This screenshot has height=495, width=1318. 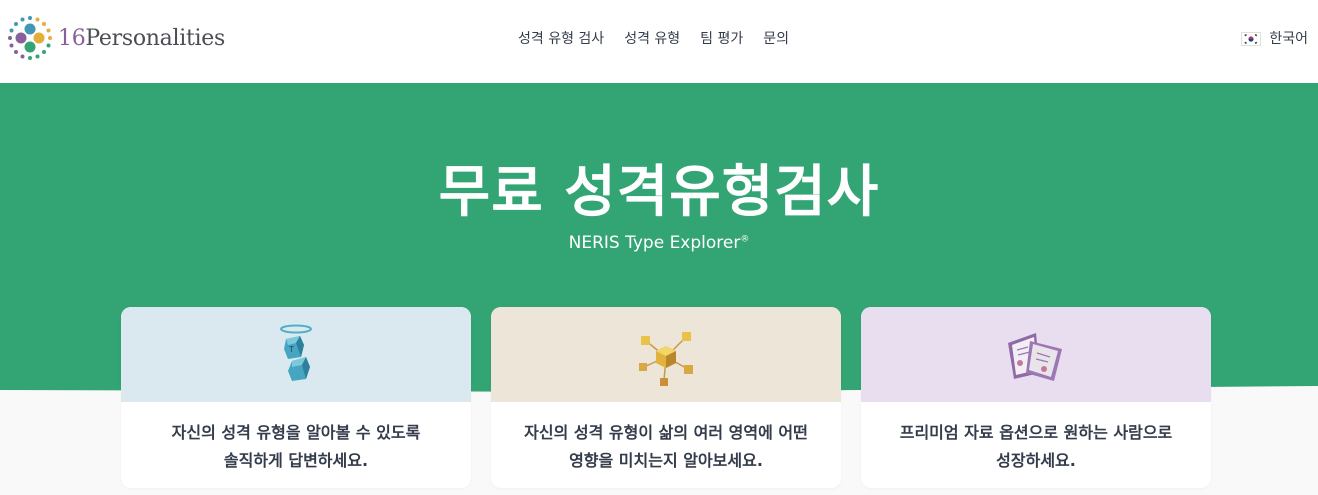 I want to click on feature-card-answer-honestly: T 자신의 성격 유형을 알아볼 수 있도록솔직하게 답변하세요., so click(x=296, y=397).